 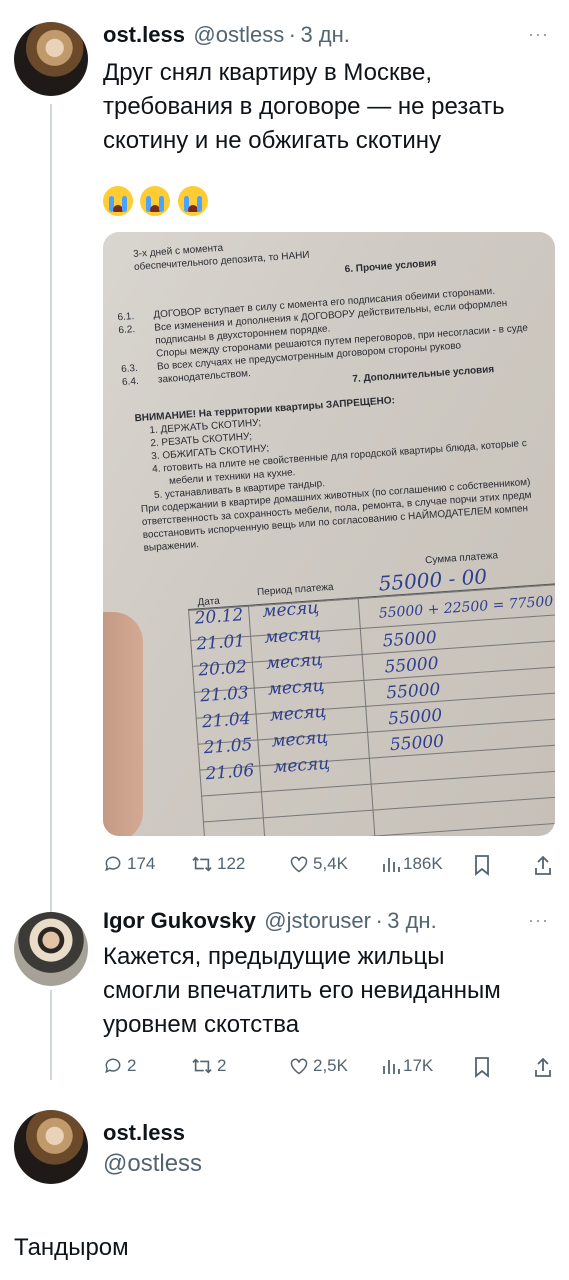 What do you see at coordinates (461, 558) in the screenshot?
I see `col-sum-header: Сумма платежа` at bounding box center [461, 558].